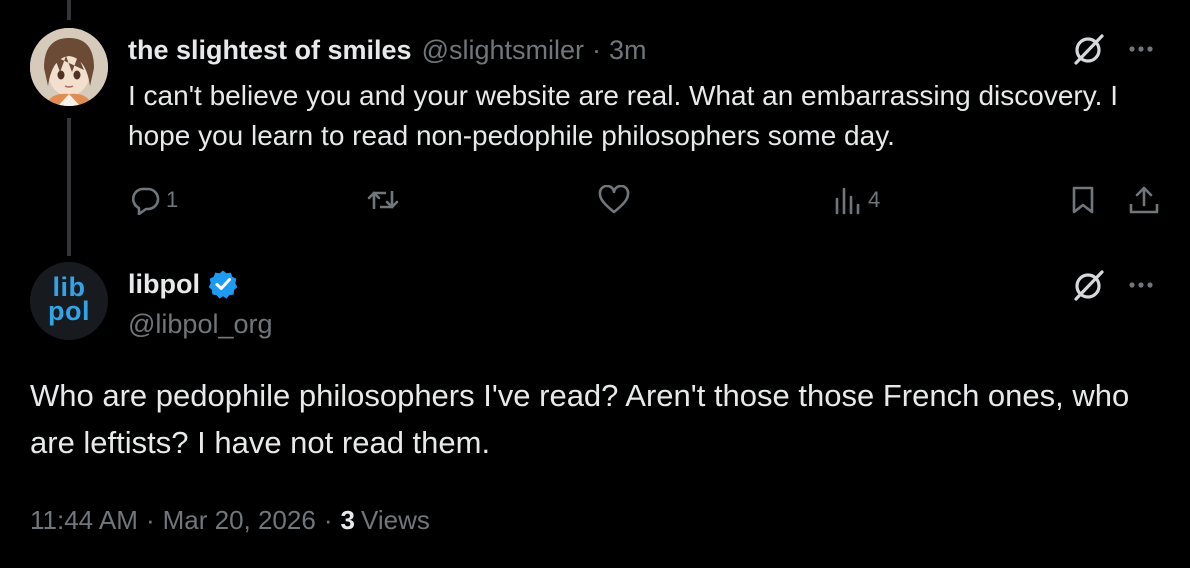  I want to click on views-icon, so click(848, 200).